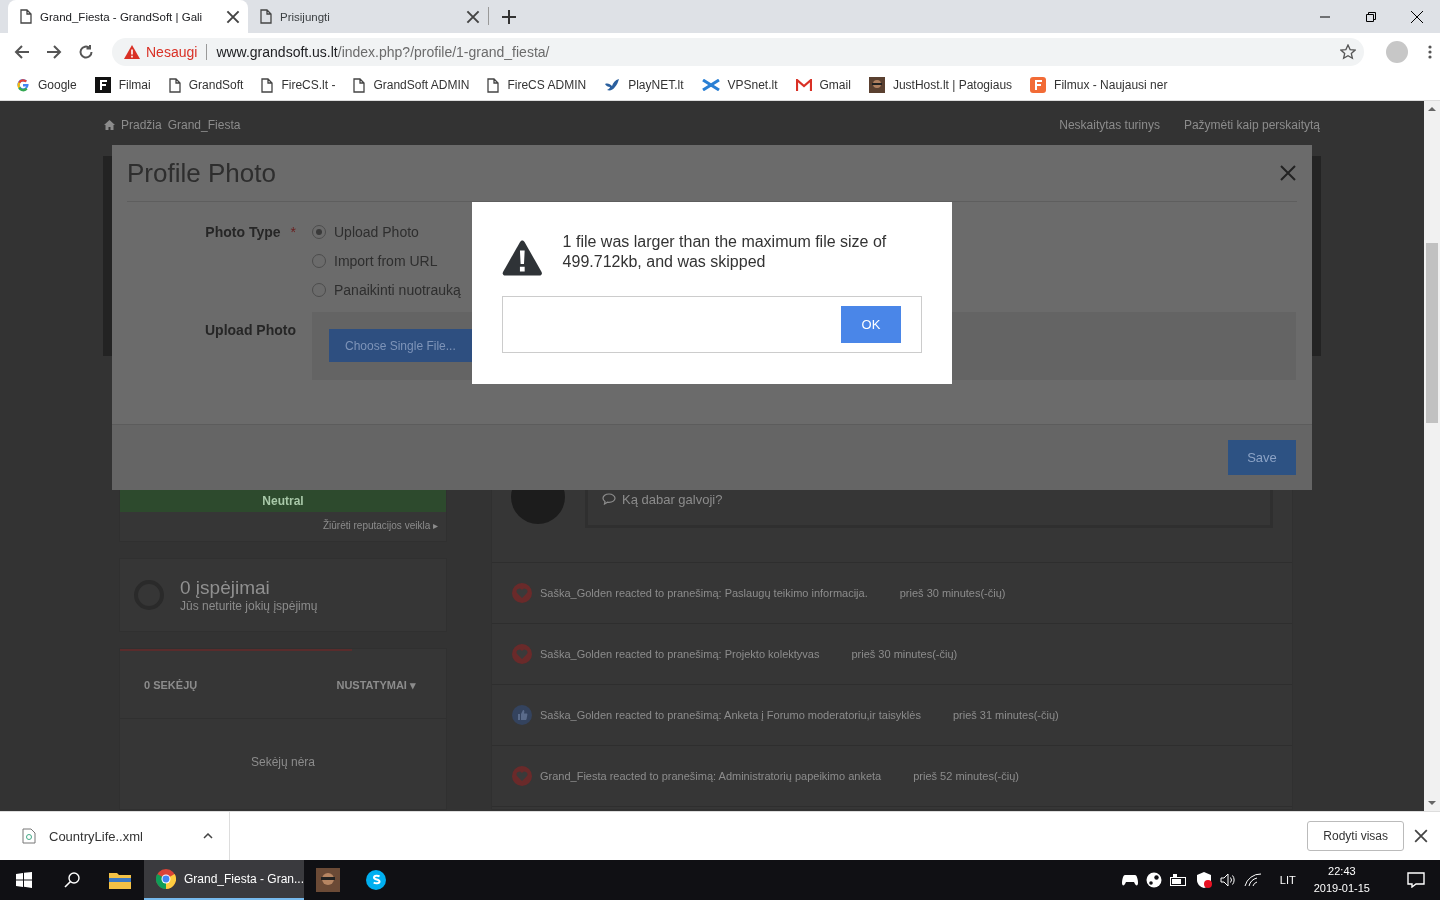 This screenshot has height=900, width=1440. What do you see at coordinates (109, 125) in the screenshot?
I see `home-icon` at bounding box center [109, 125].